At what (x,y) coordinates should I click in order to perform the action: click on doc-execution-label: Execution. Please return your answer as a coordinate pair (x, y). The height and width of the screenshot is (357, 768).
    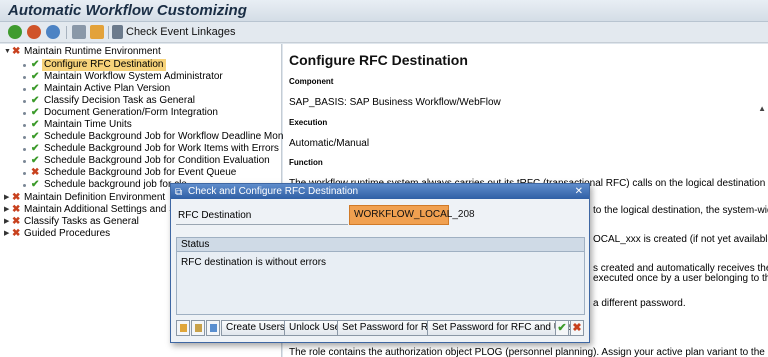
    Looking at the image, I should click on (308, 122).